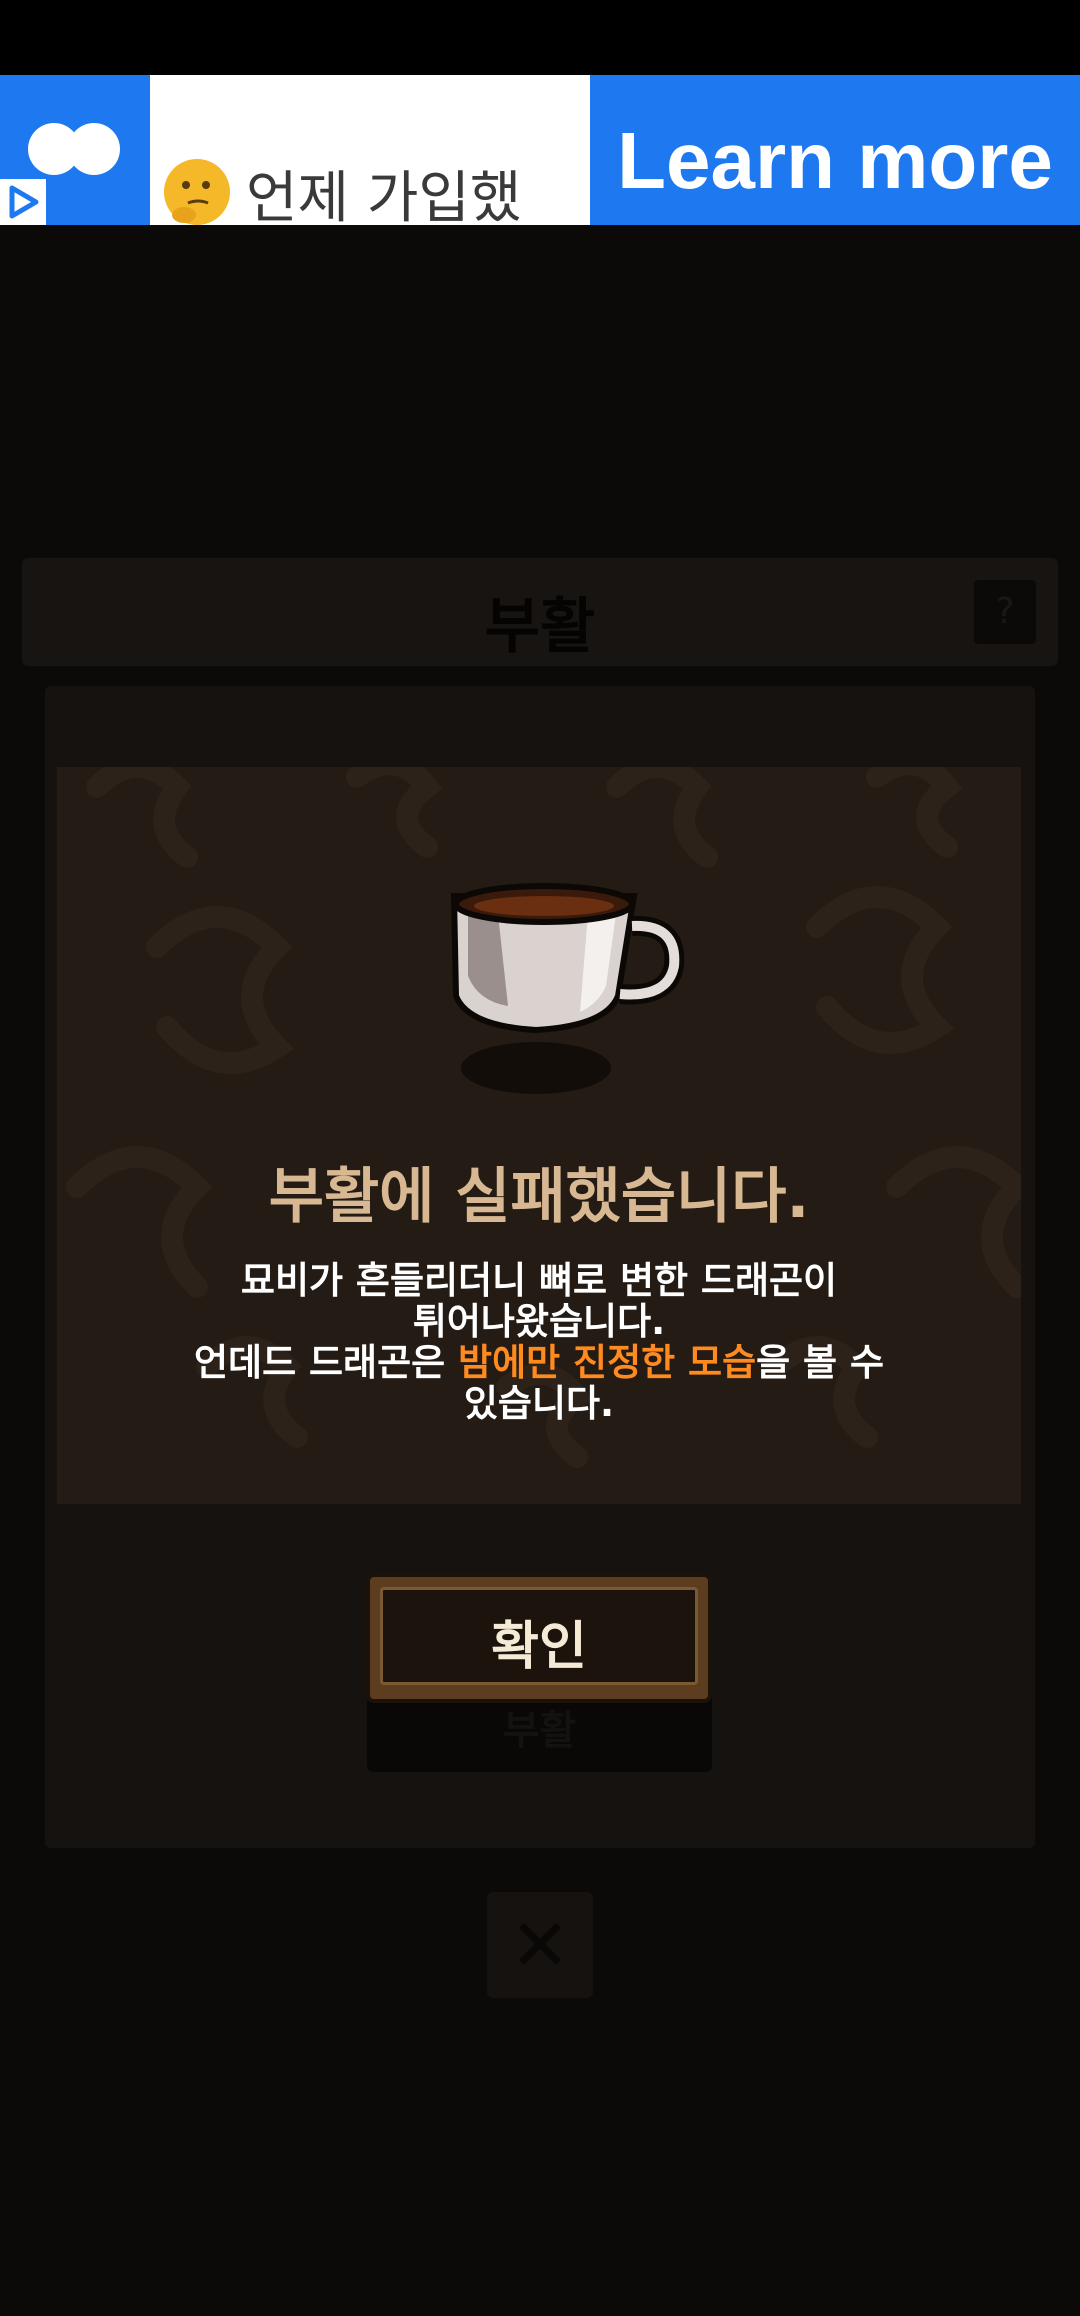  Describe the element at coordinates (607, 1362) in the screenshot. I see `highlight-text: 밤에만 진정한 모습` at that location.